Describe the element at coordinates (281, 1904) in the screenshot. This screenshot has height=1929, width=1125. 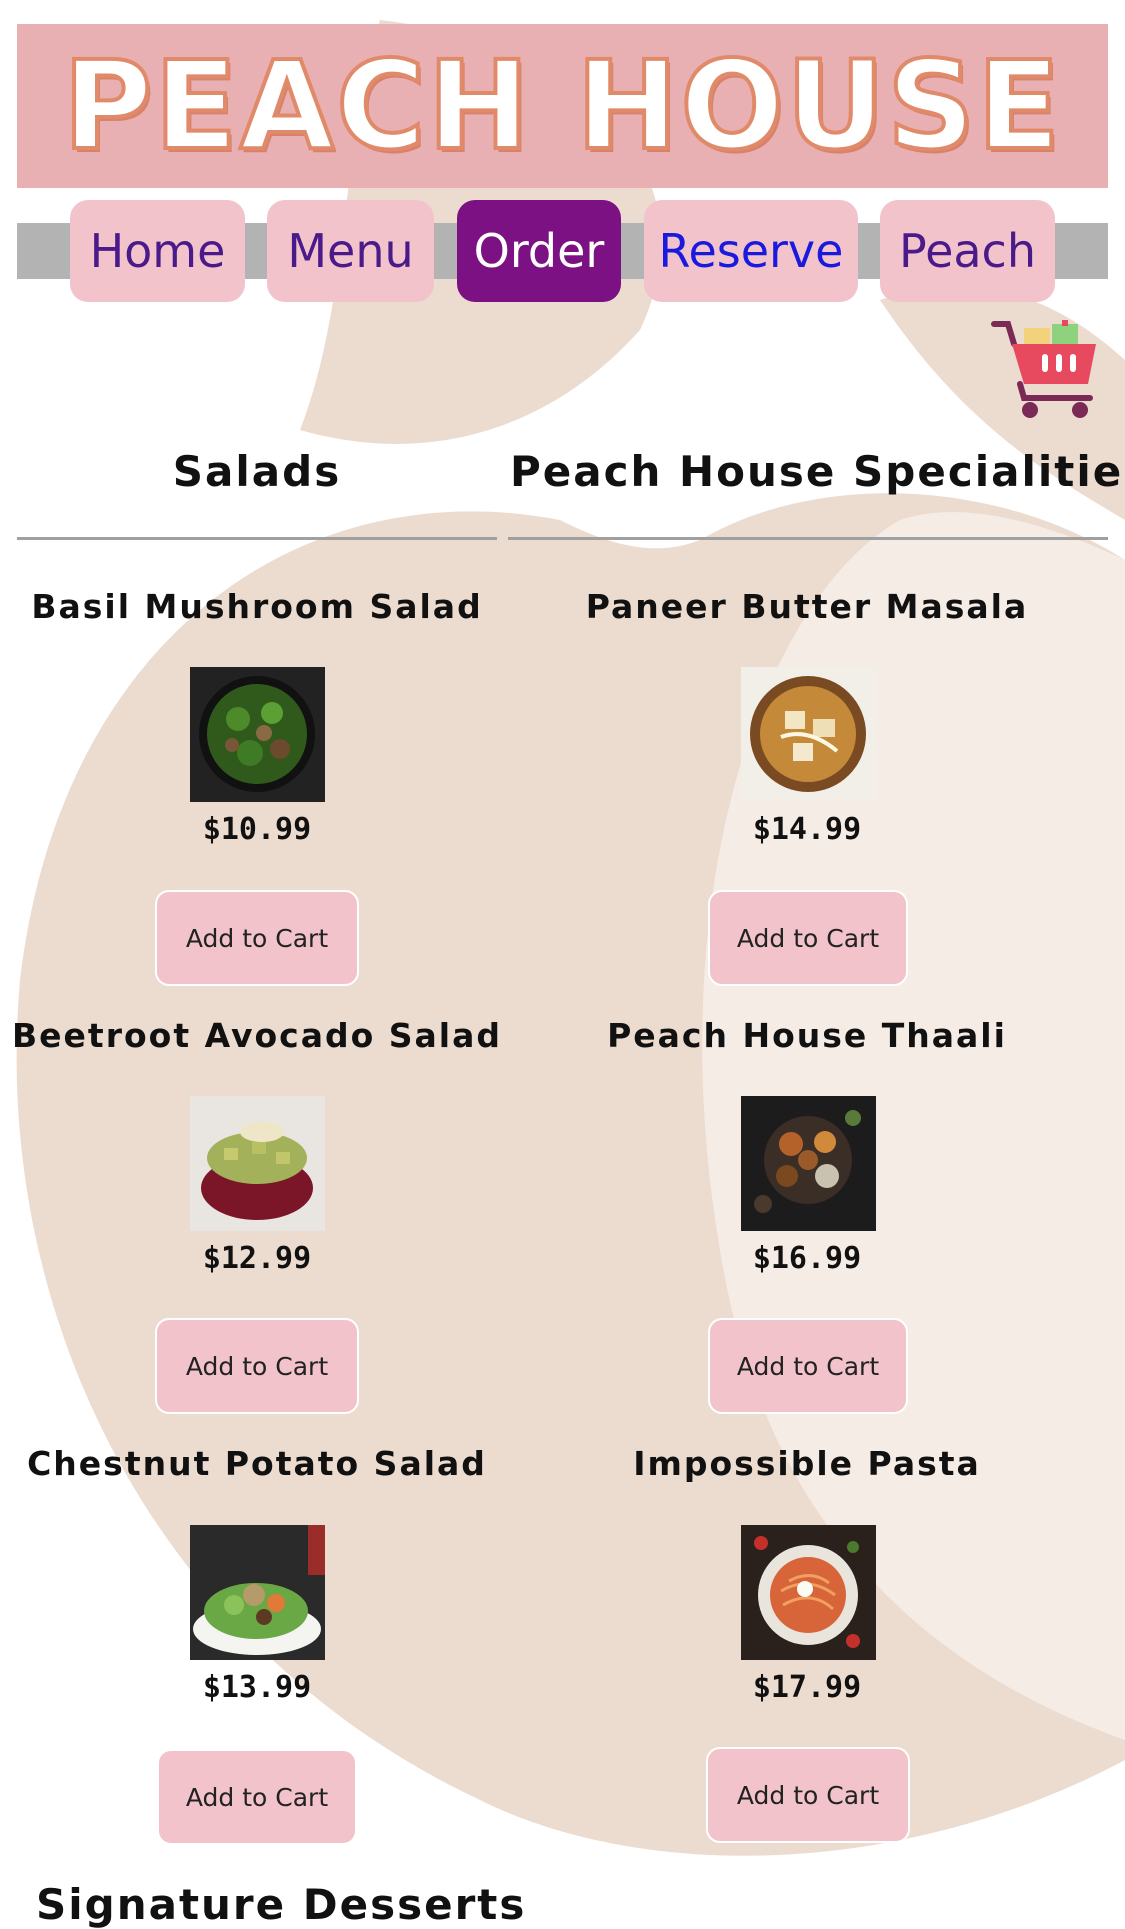
I see `section-title-desserts: Signature Desserts` at that location.